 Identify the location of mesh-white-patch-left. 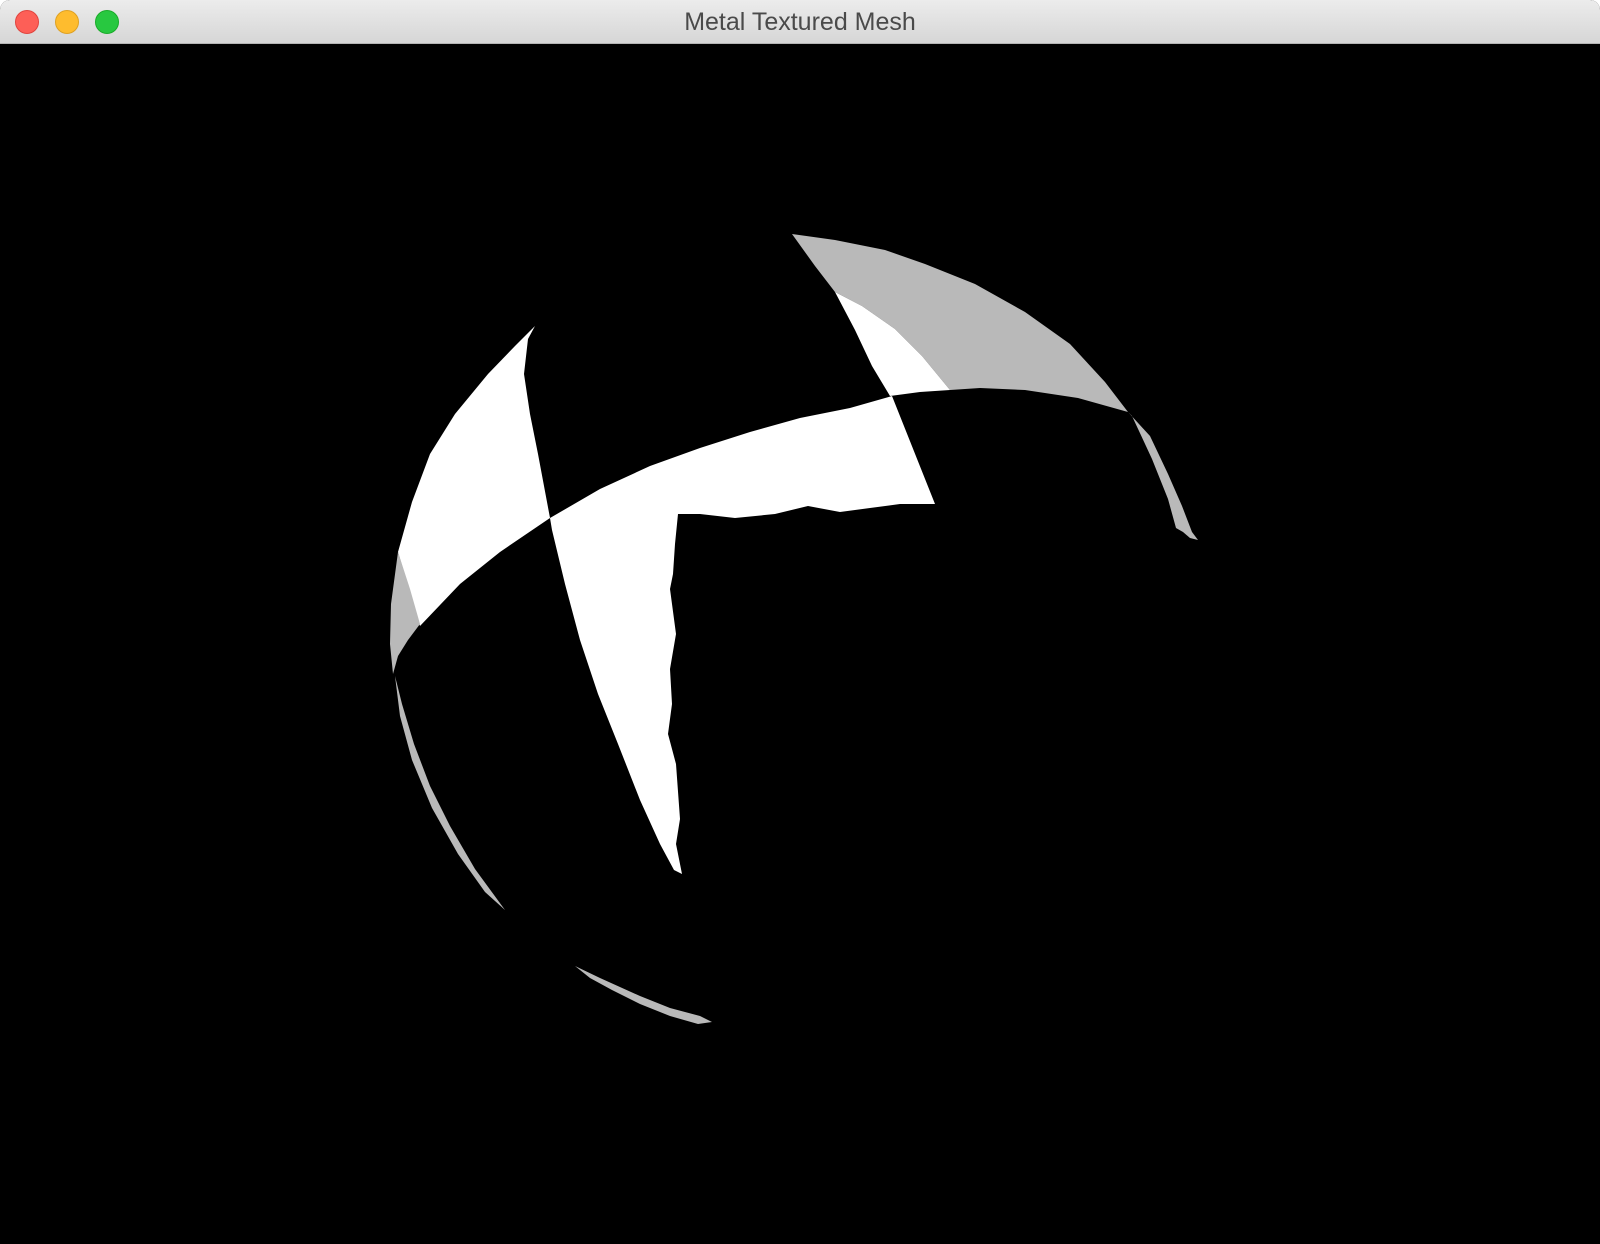
(474, 476).